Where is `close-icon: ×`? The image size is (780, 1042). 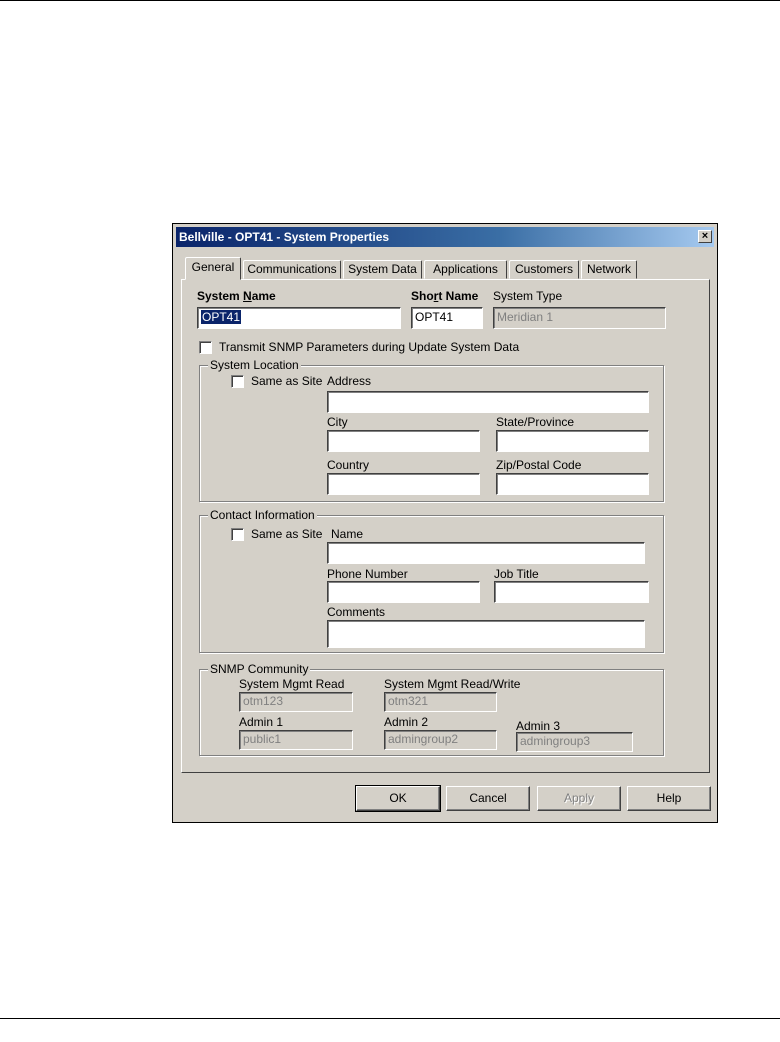 close-icon: × is located at coordinates (705, 236).